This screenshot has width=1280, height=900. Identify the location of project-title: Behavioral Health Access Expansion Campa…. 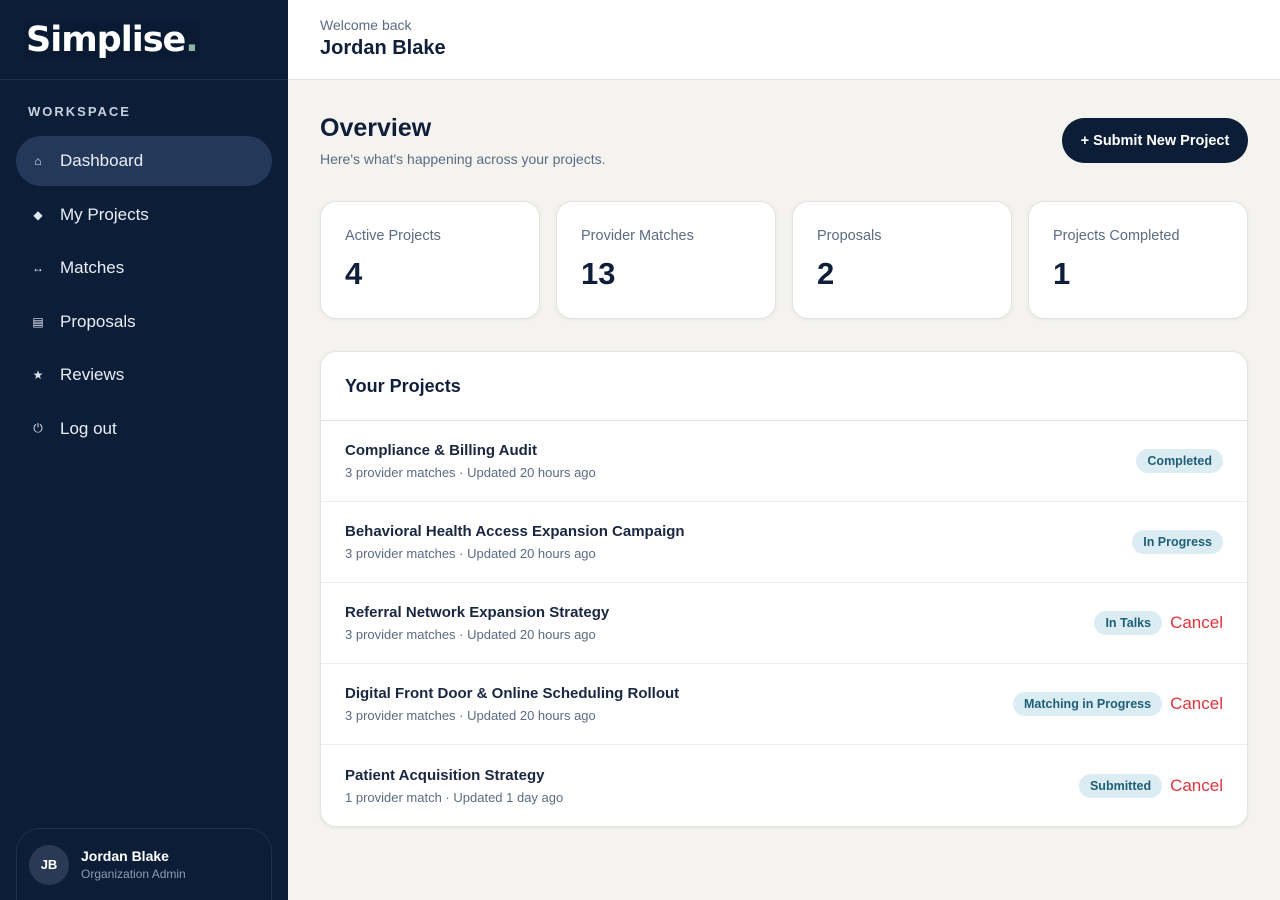
(515, 531).